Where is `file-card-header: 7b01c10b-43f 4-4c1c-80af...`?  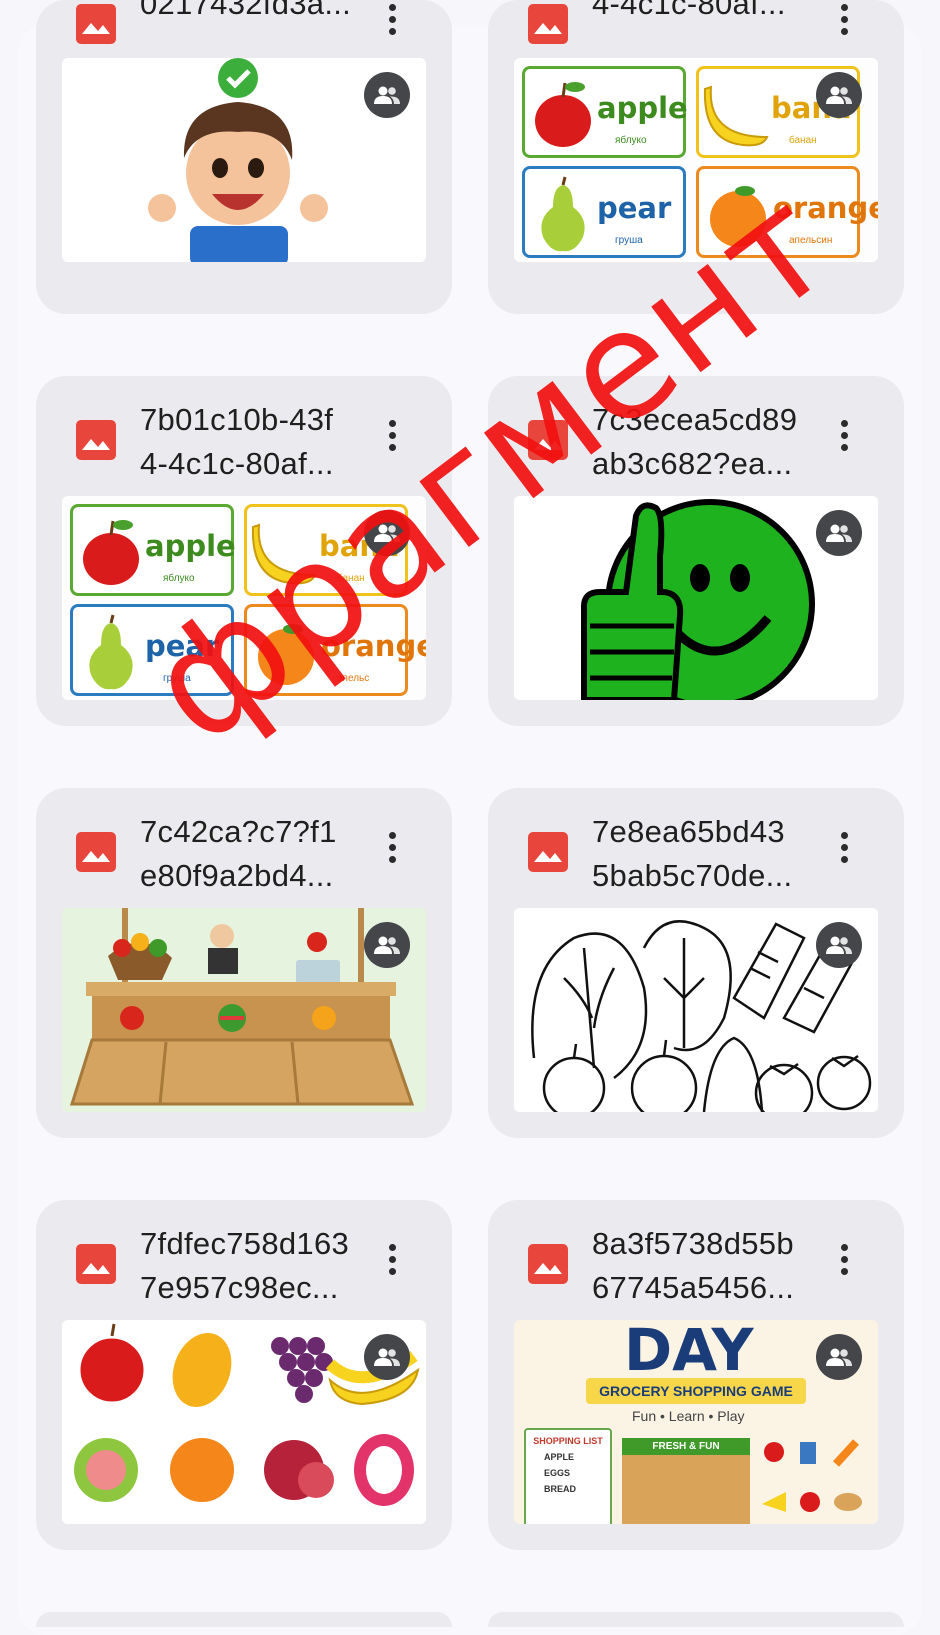
file-card-header: 7b01c10b-43f 4-4c1c-80af... is located at coordinates (244, 436).